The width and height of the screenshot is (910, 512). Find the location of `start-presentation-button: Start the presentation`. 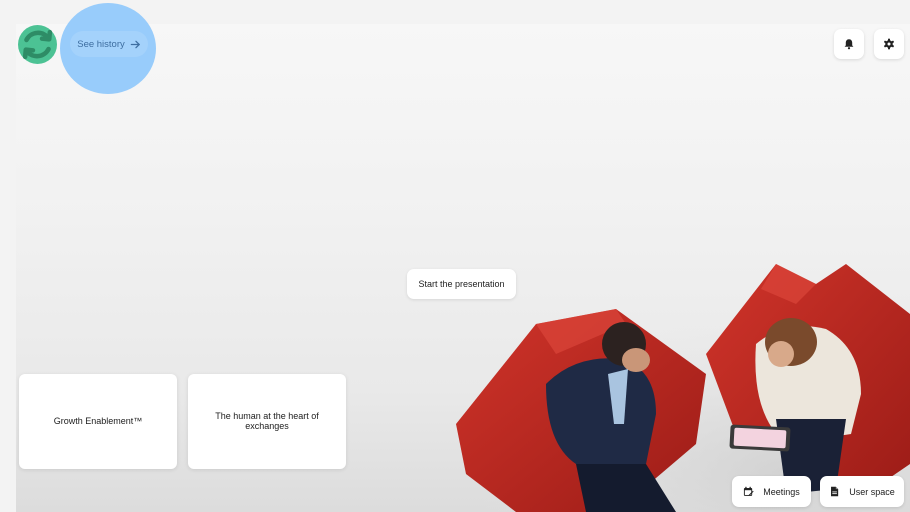

start-presentation-button: Start the presentation is located at coordinates (461, 284).